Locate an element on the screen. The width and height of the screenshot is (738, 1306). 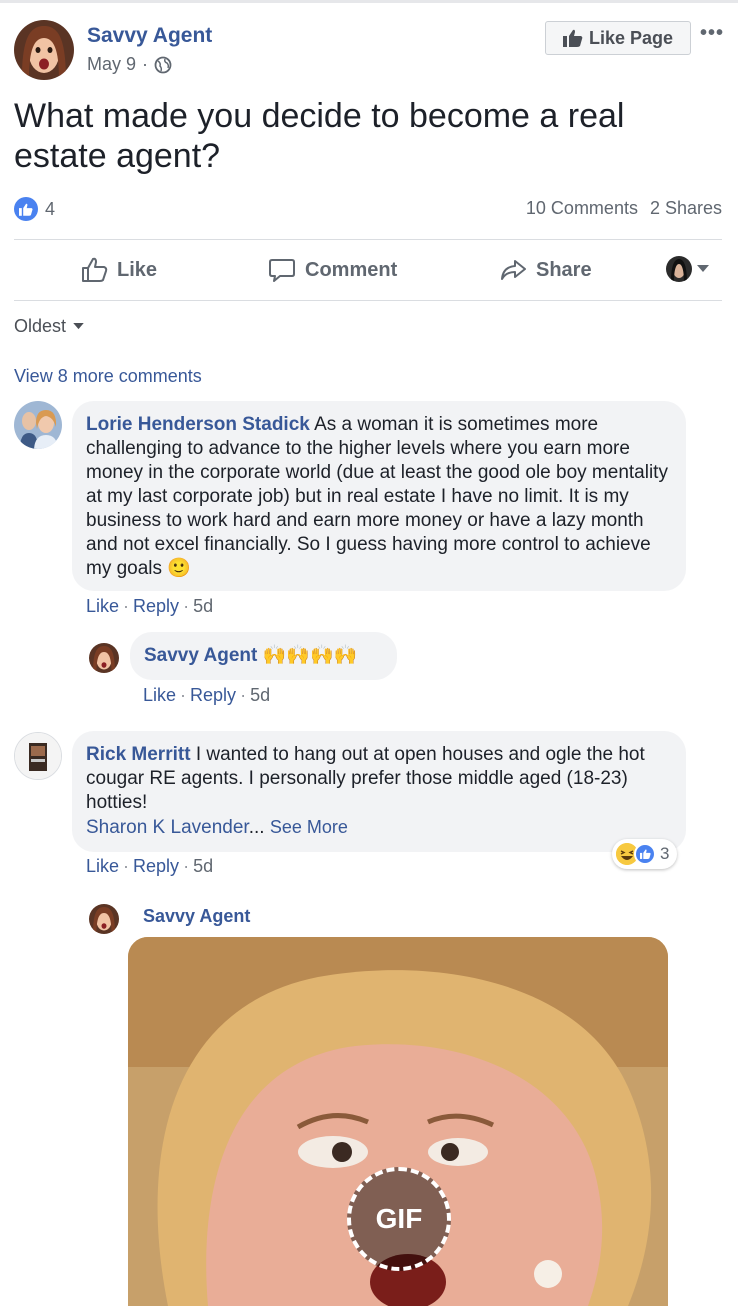
smile-emoji: 🙂 is located at coordinates (179, 568).